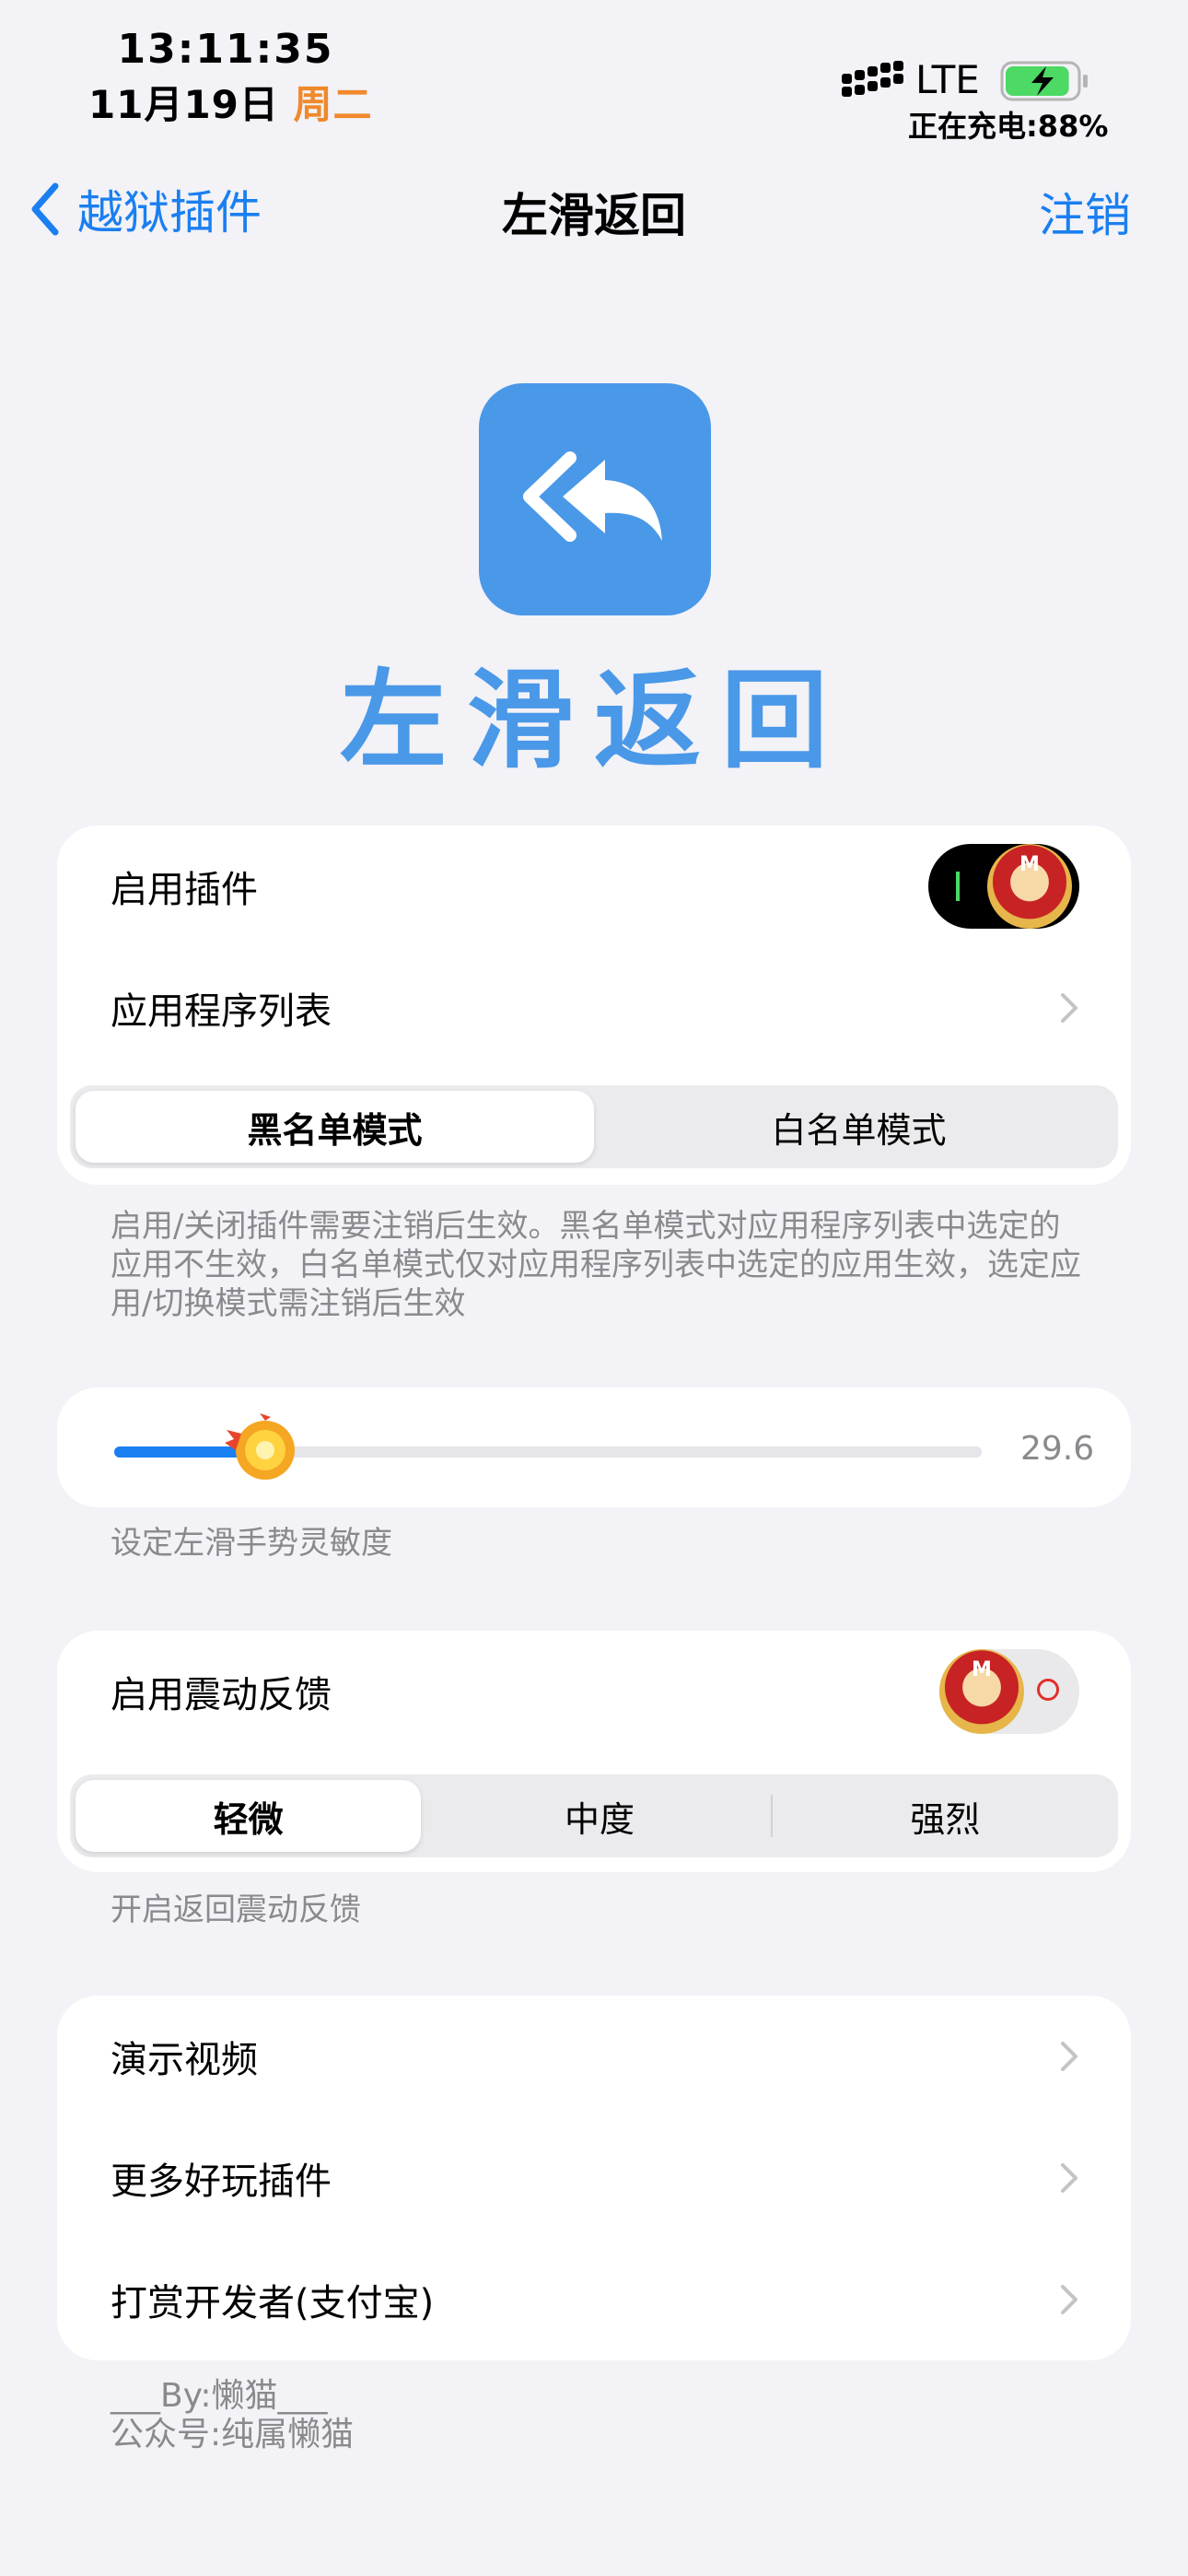 This screenshot has width=1188, height=2576. I want to click on sensitivity-card: 29.6, so click(594, 1447).